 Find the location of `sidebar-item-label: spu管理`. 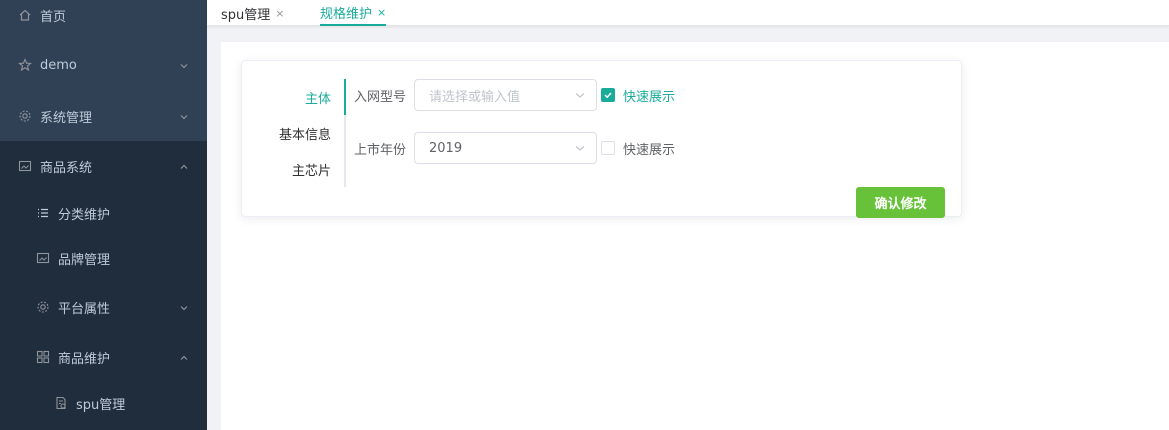

sidebar-item-label: spu管理 is located at coordinates (101, 405).